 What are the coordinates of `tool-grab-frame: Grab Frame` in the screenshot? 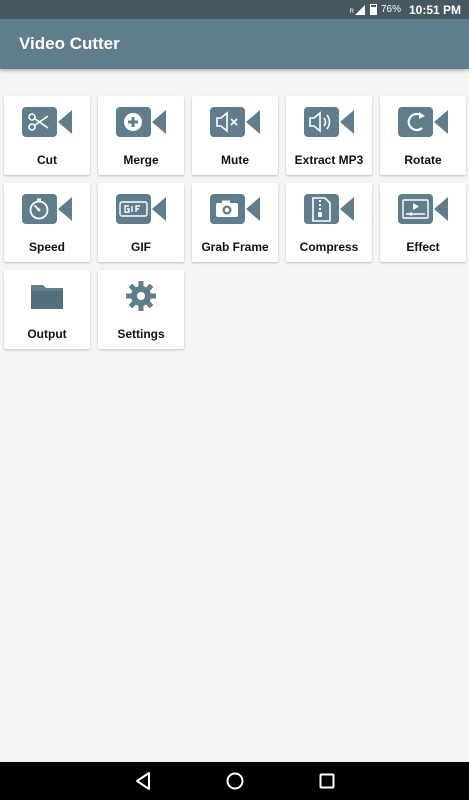 It's located at (235, 222).